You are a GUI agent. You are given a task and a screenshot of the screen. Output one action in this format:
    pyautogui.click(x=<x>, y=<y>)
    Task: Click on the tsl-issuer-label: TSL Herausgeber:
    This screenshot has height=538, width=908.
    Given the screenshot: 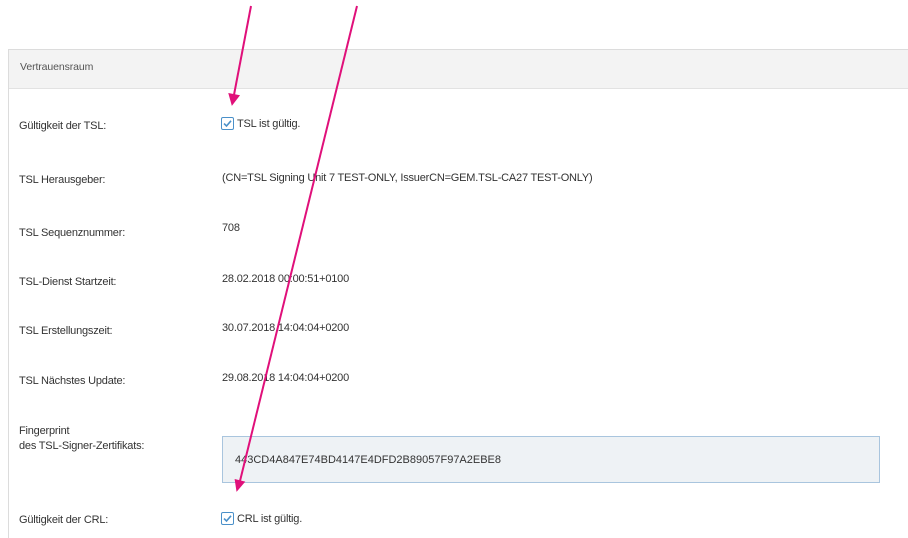 What is the action you would take?
    pyautogui.click(x=62, y=180)
    